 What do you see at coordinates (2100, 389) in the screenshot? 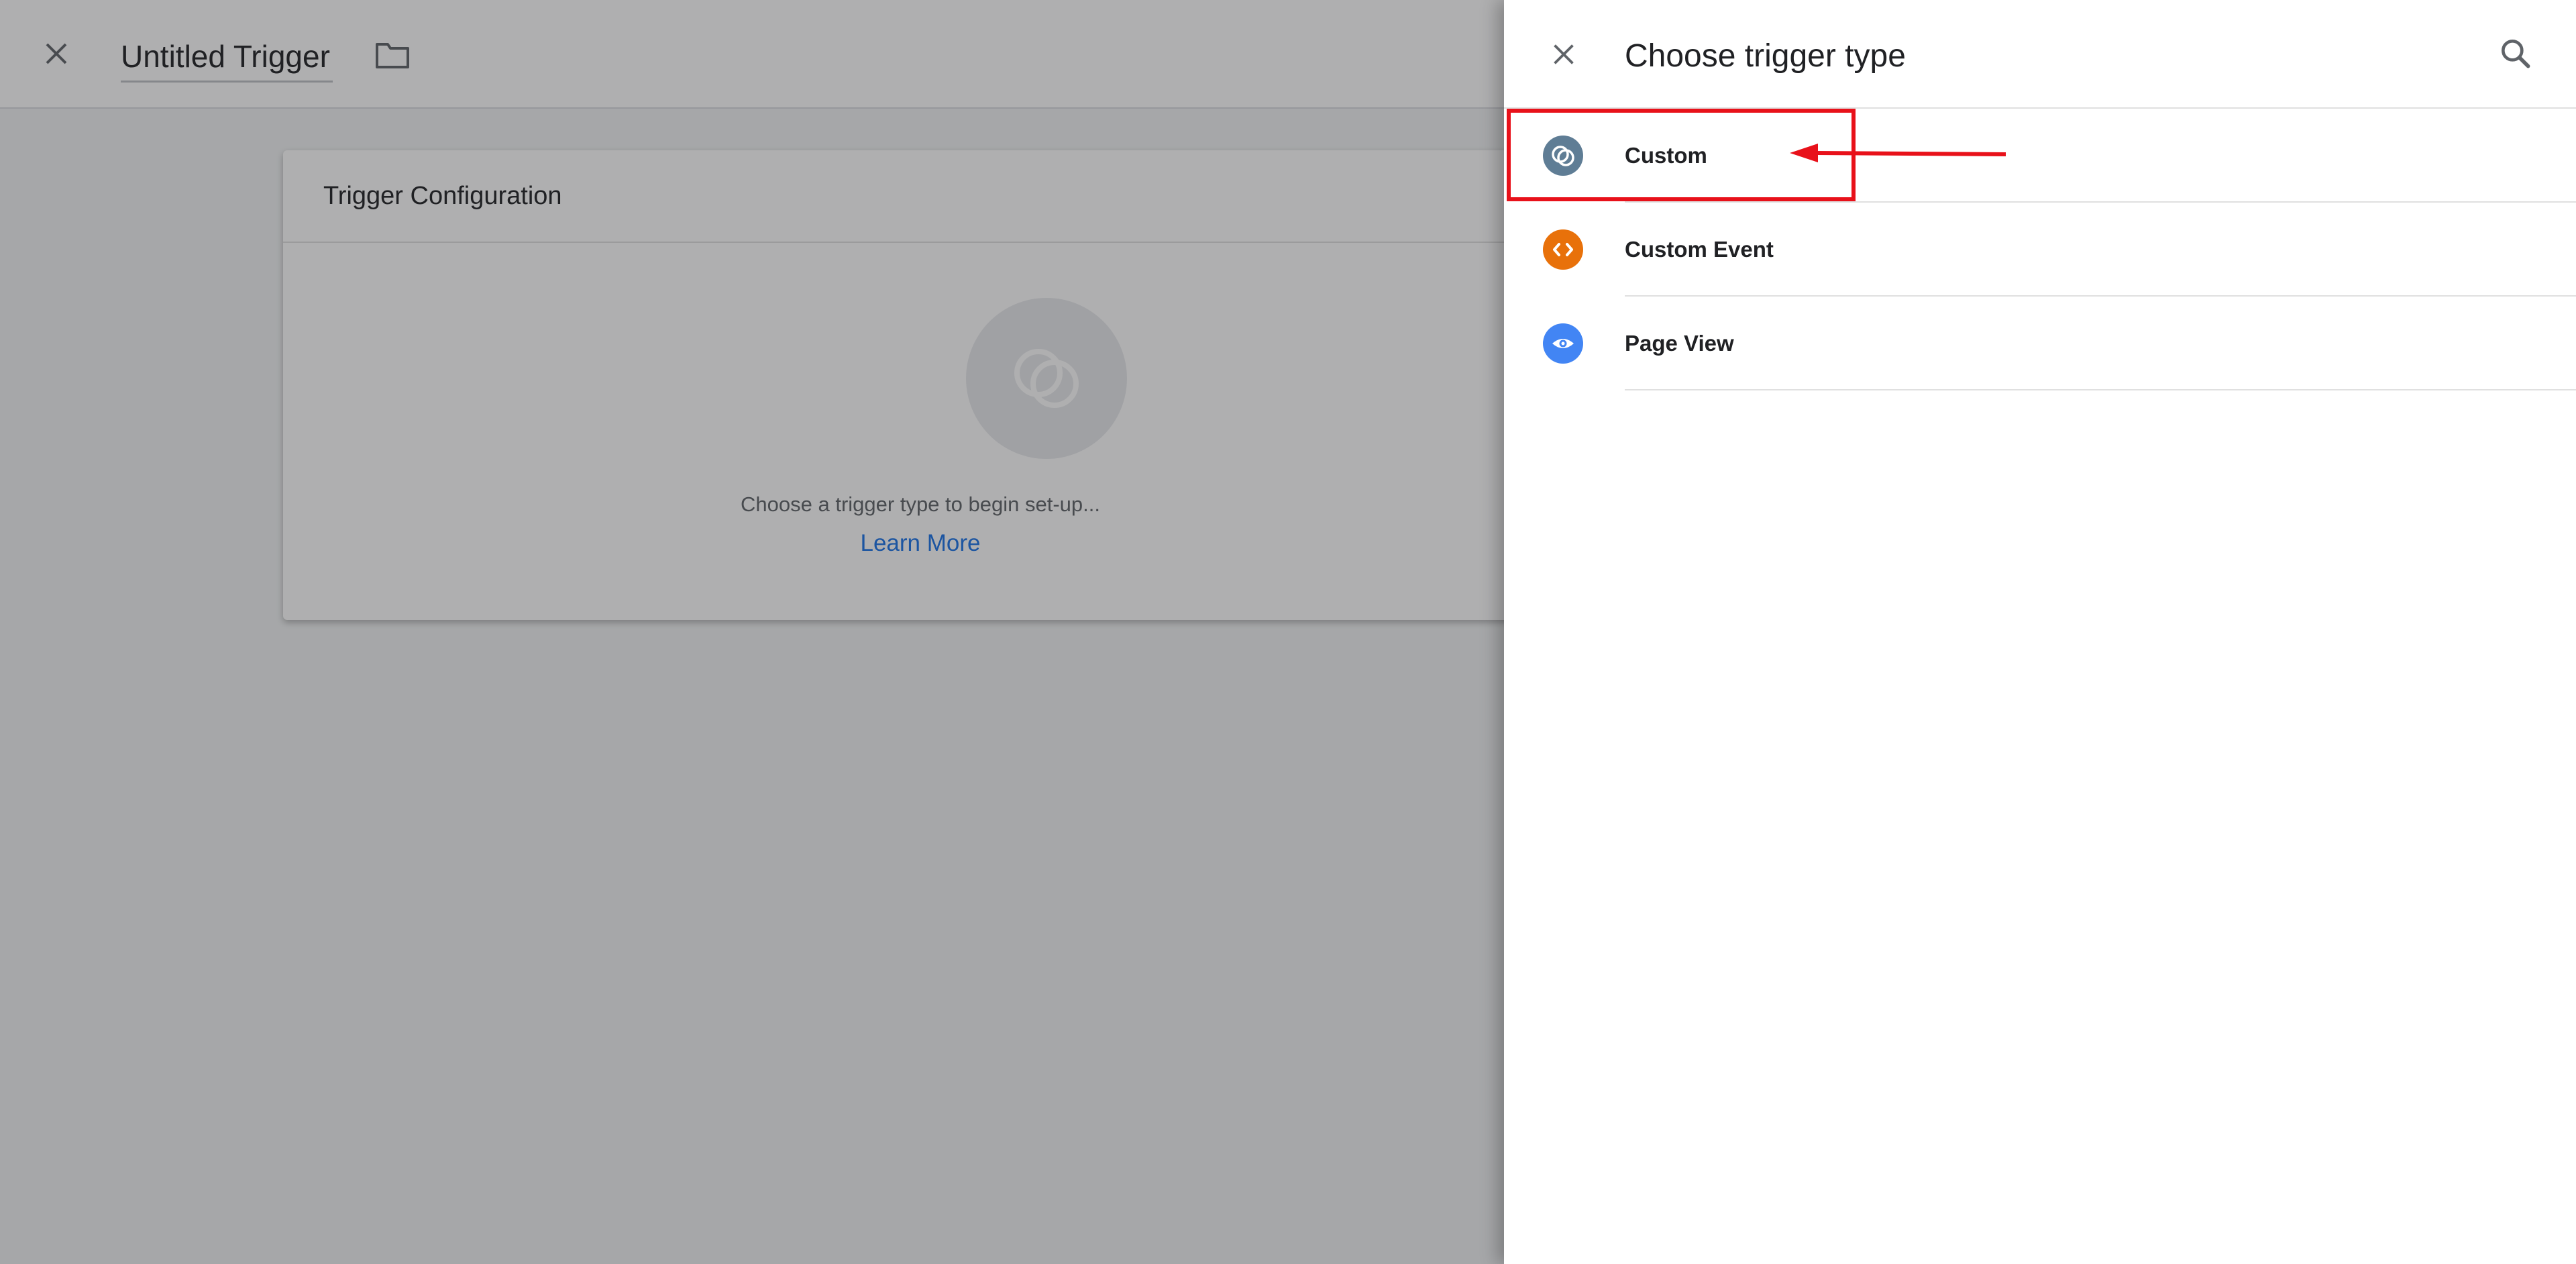
I see `list-divider` at bounding box center [2100, 389].